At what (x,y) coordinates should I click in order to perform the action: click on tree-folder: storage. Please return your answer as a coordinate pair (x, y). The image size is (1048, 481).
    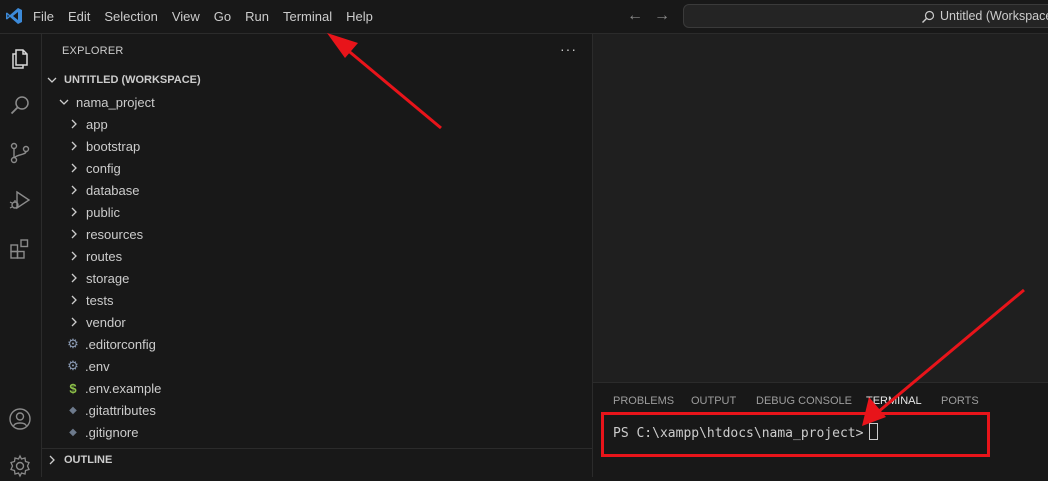
    Looking at the image, I should click on (330, 278).